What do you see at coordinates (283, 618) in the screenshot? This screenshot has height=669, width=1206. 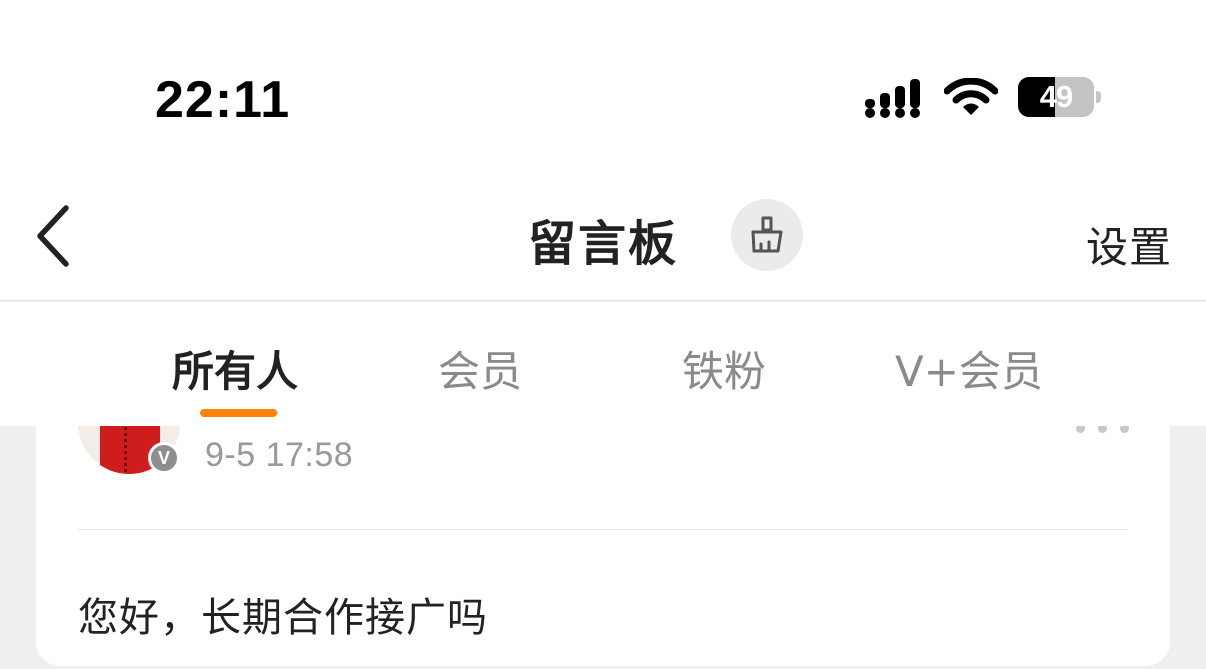 I see `message-text: 您好，长期合作接广吗` at bounding box center [283, 618].